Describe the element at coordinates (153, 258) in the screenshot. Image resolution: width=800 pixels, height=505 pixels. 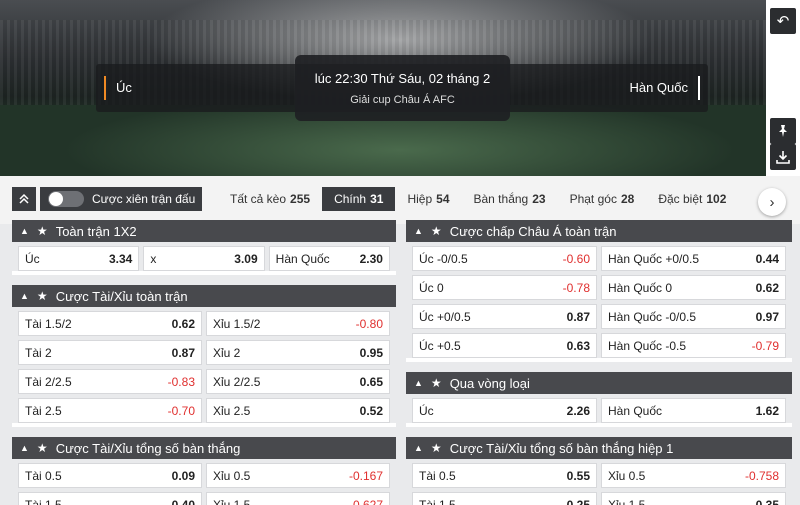
I see `selection-label: x` at that location.